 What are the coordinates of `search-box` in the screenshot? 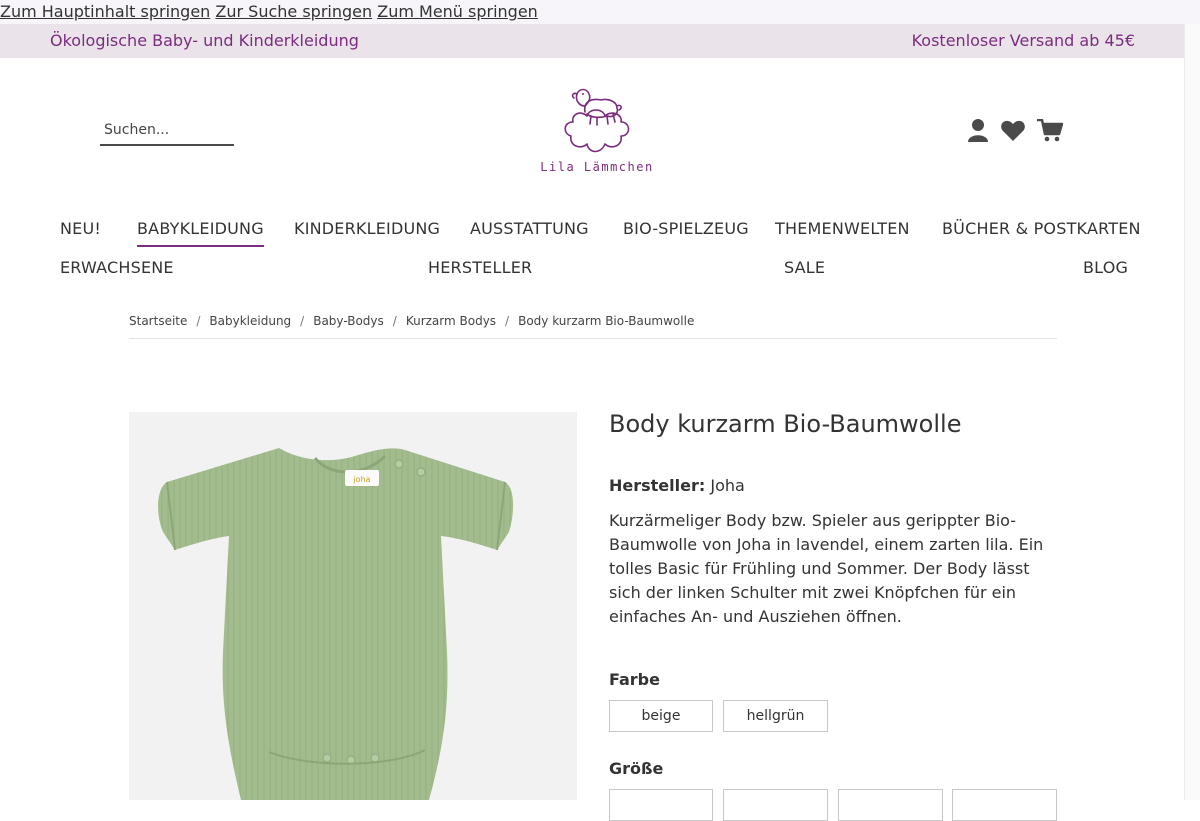 It's located at (167, 132).